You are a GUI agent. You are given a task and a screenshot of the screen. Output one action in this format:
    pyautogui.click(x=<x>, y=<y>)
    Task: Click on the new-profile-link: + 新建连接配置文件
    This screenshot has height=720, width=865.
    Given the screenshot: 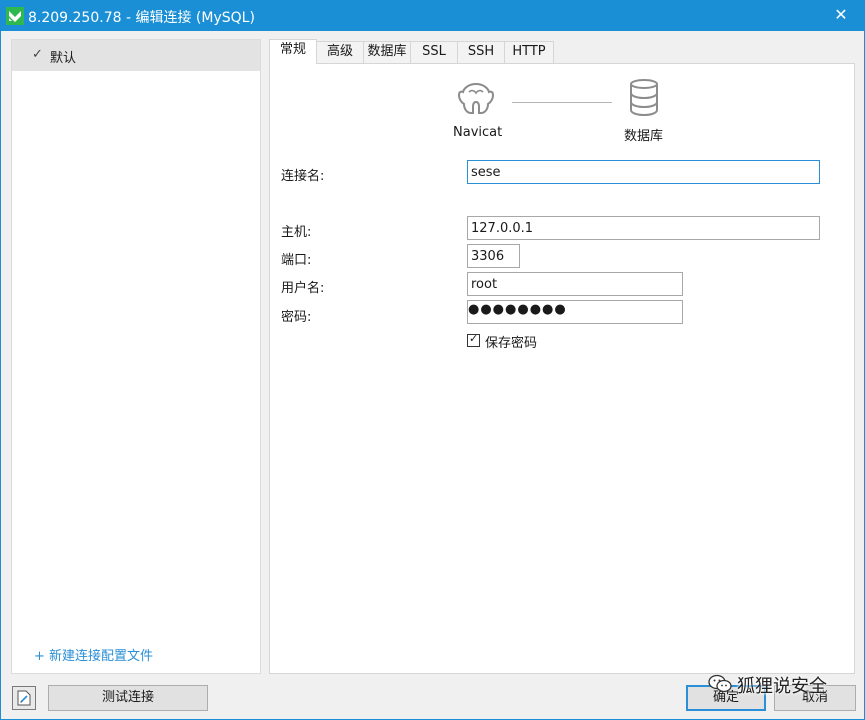 What is the action you would take?
    pyautogui.click(x=93, y=654)
    